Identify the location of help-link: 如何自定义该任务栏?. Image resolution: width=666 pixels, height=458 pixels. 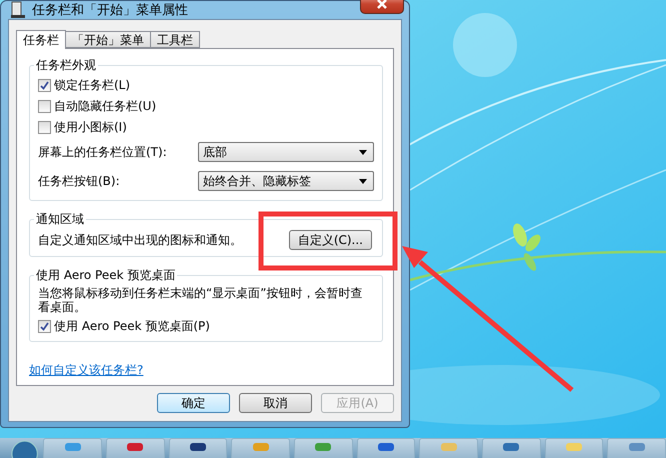
(86, 370).